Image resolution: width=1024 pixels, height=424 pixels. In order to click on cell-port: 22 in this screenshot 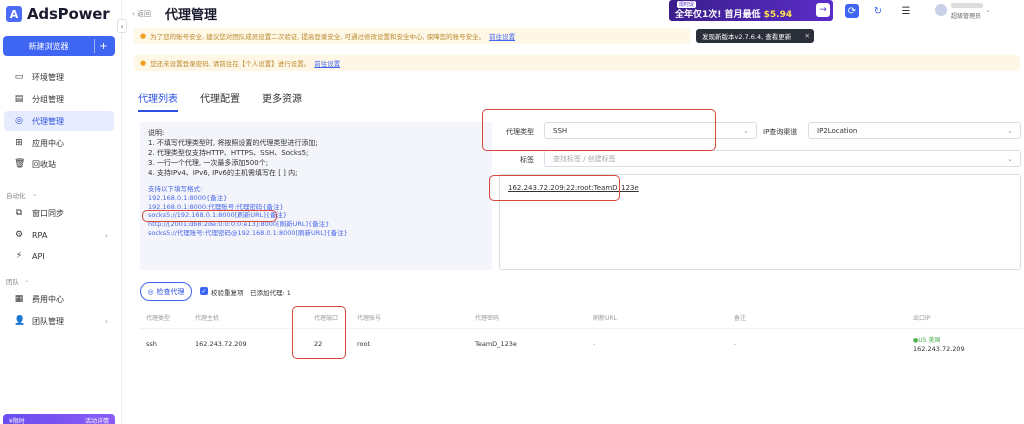, I will do `click(318, 344)`.